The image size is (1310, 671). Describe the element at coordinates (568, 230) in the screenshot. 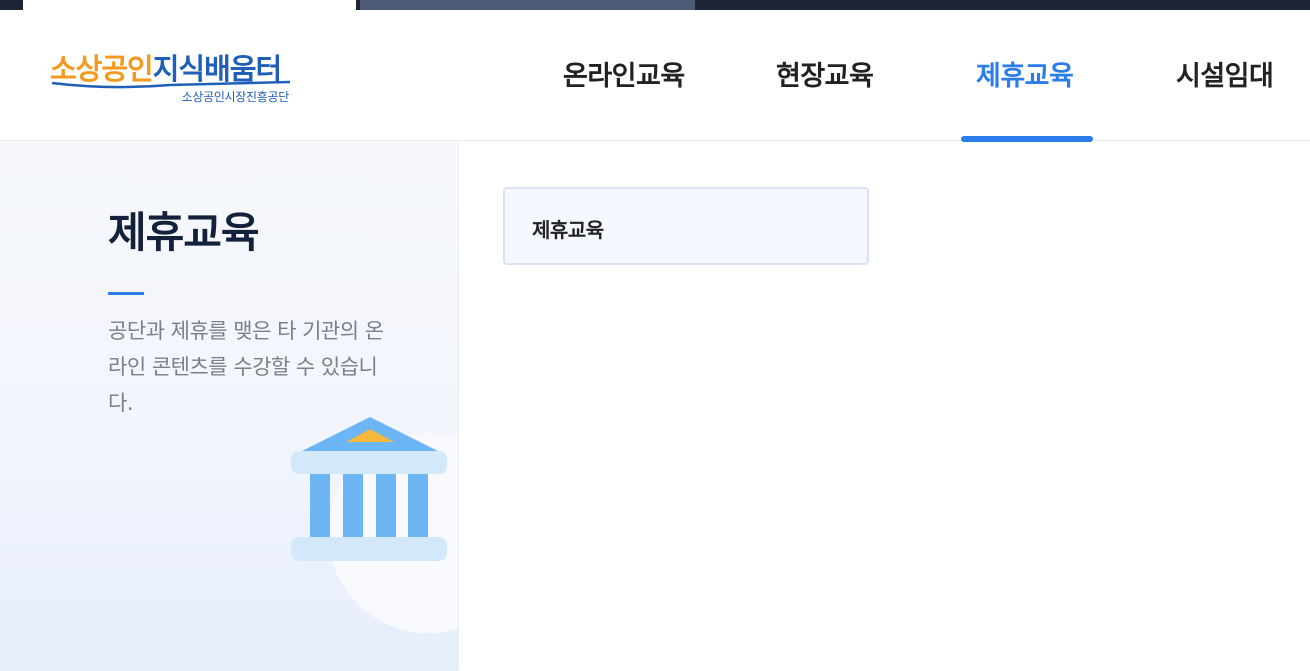

I see `tab-label: 제휴교육` at that location.